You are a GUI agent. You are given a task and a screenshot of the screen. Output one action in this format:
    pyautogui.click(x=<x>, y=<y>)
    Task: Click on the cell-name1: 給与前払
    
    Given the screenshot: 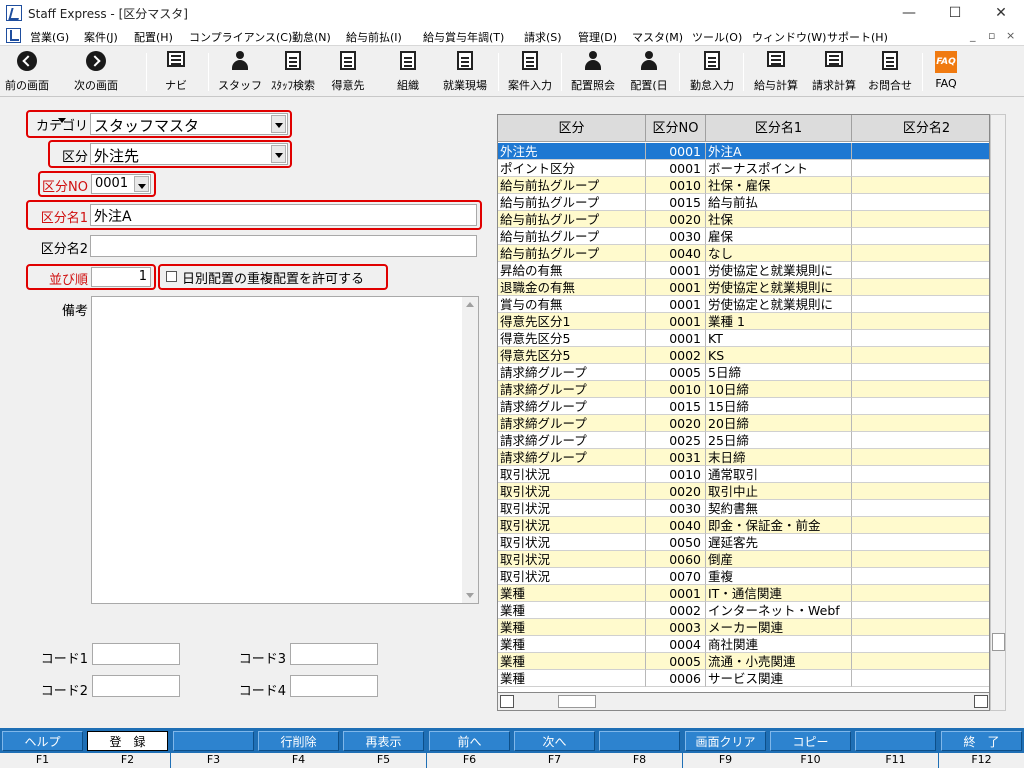 What is the action you would take?
    pyautogui.click(x=779, y=202)
    